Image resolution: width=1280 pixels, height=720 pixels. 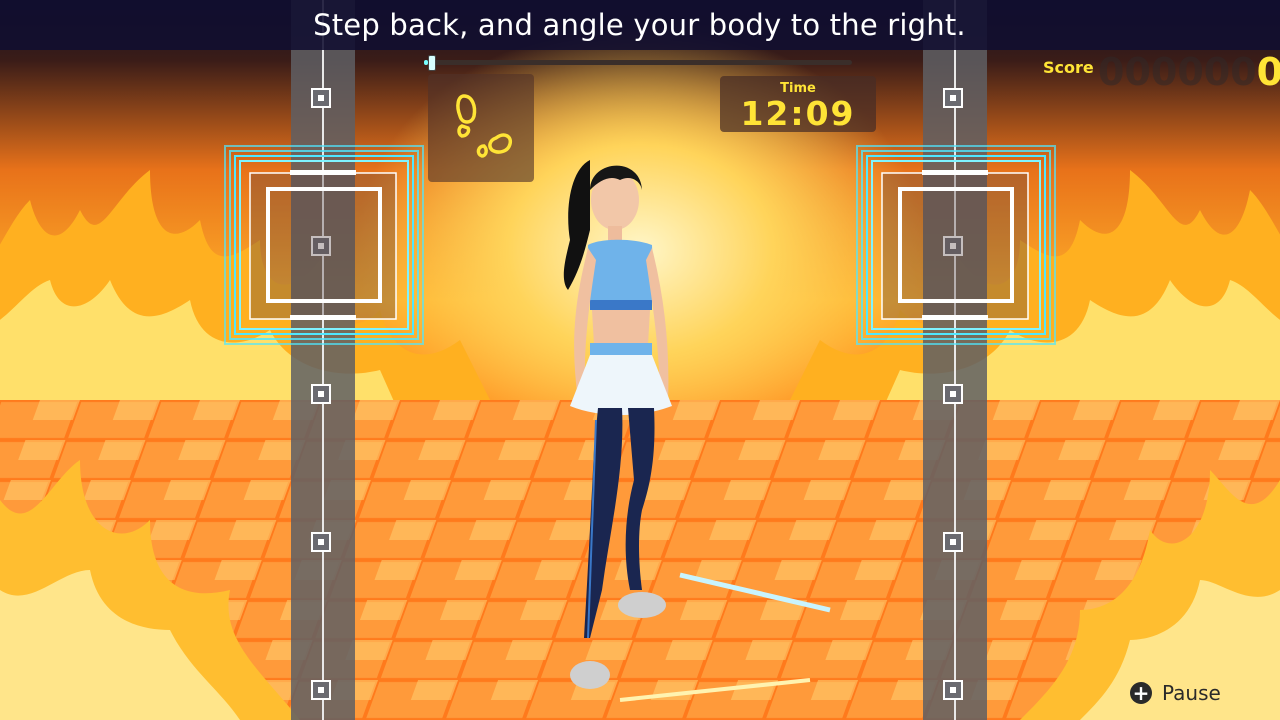 What do you see at coordinates (1150, 595) in the screenshot?
I see `foreground-flame-right` at bounding box center [1150, 595].